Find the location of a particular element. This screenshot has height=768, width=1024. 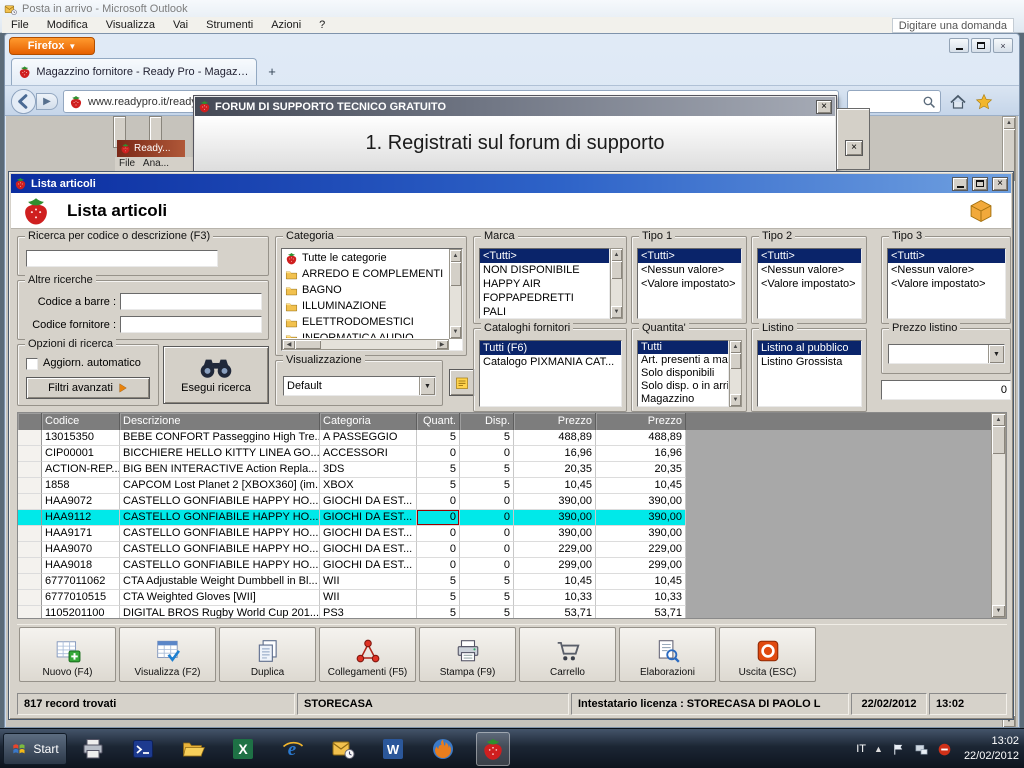

search-input is located at coordinates (122, 258).